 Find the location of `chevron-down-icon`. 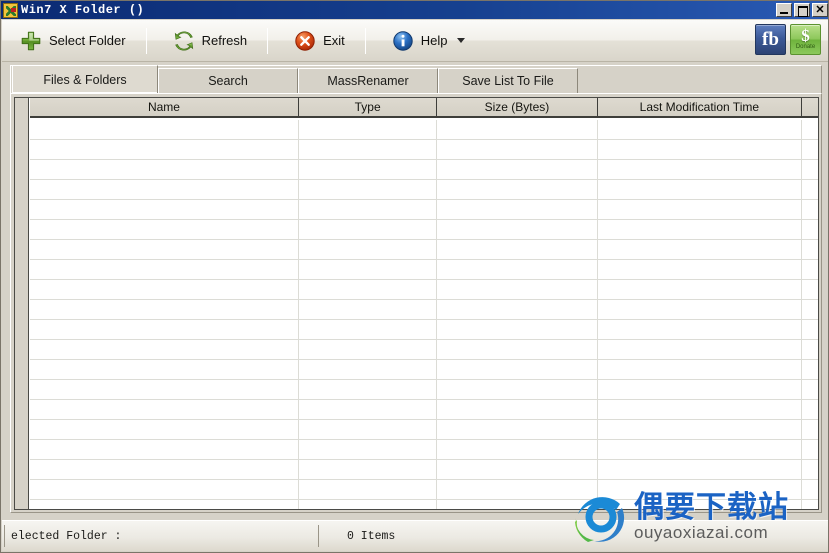

chevron-down-icon is located at coordinates (460, 40).